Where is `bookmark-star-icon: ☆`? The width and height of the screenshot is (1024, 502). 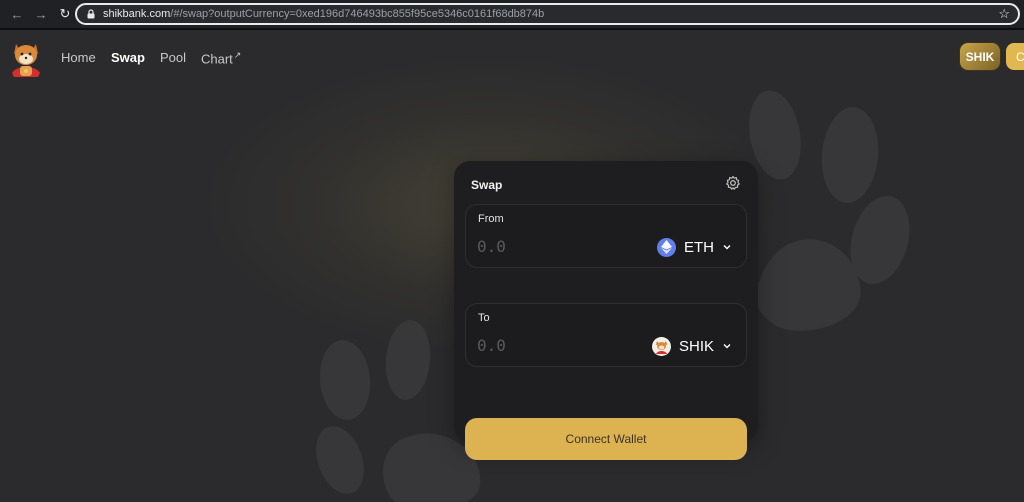
bookmark-star-icon: ☆ is located at coordinates (1004, 14).